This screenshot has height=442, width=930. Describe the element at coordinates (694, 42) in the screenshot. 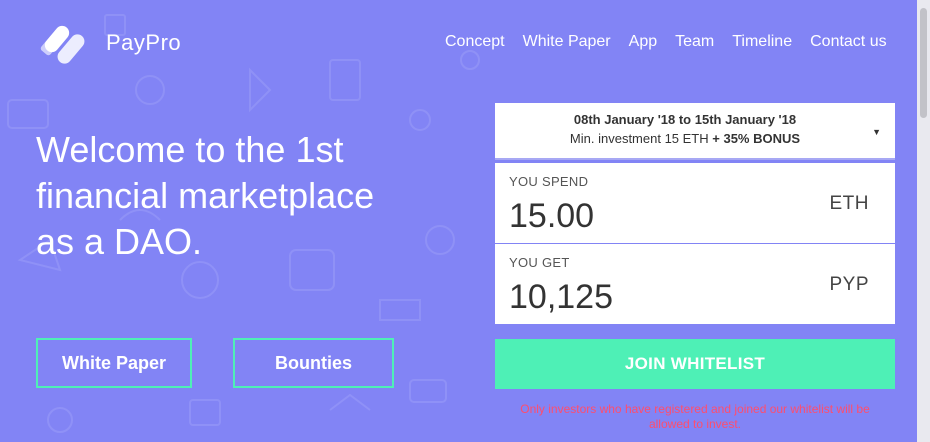

I see `nav-team: Team` at that location.